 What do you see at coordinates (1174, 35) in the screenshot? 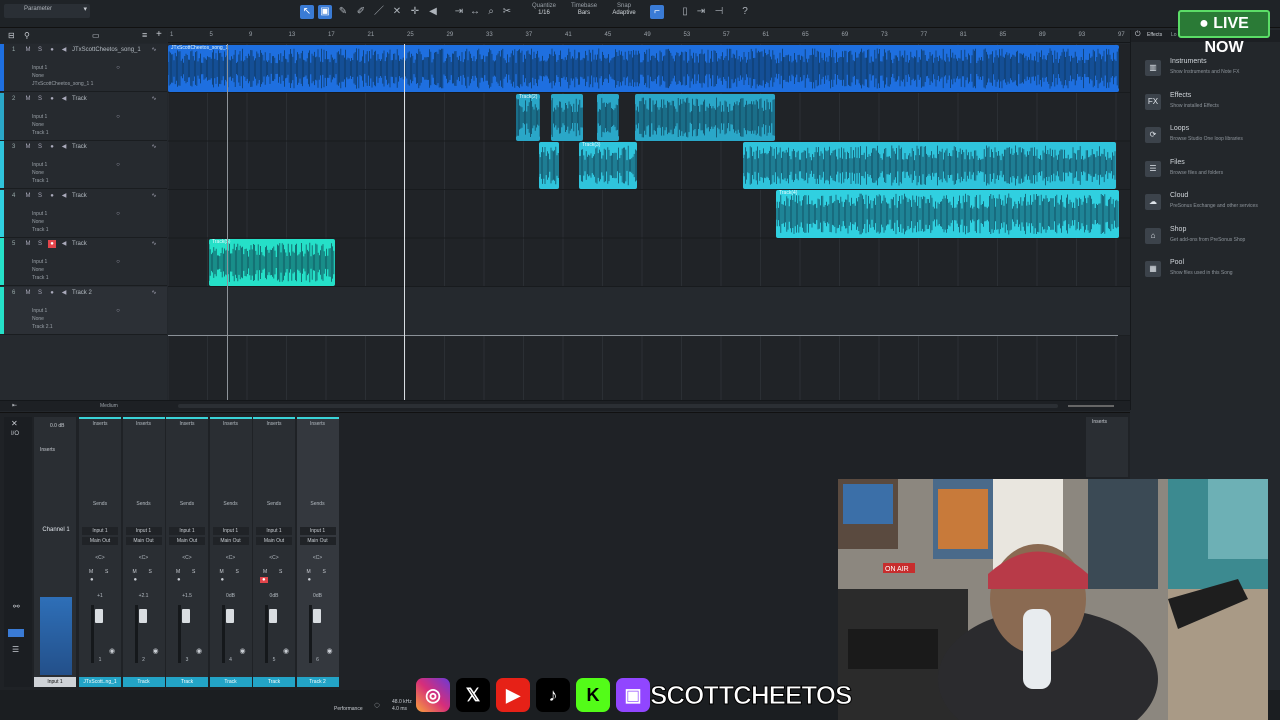
I see `tab-loops: Lo` at bounding box center [1174, 35].